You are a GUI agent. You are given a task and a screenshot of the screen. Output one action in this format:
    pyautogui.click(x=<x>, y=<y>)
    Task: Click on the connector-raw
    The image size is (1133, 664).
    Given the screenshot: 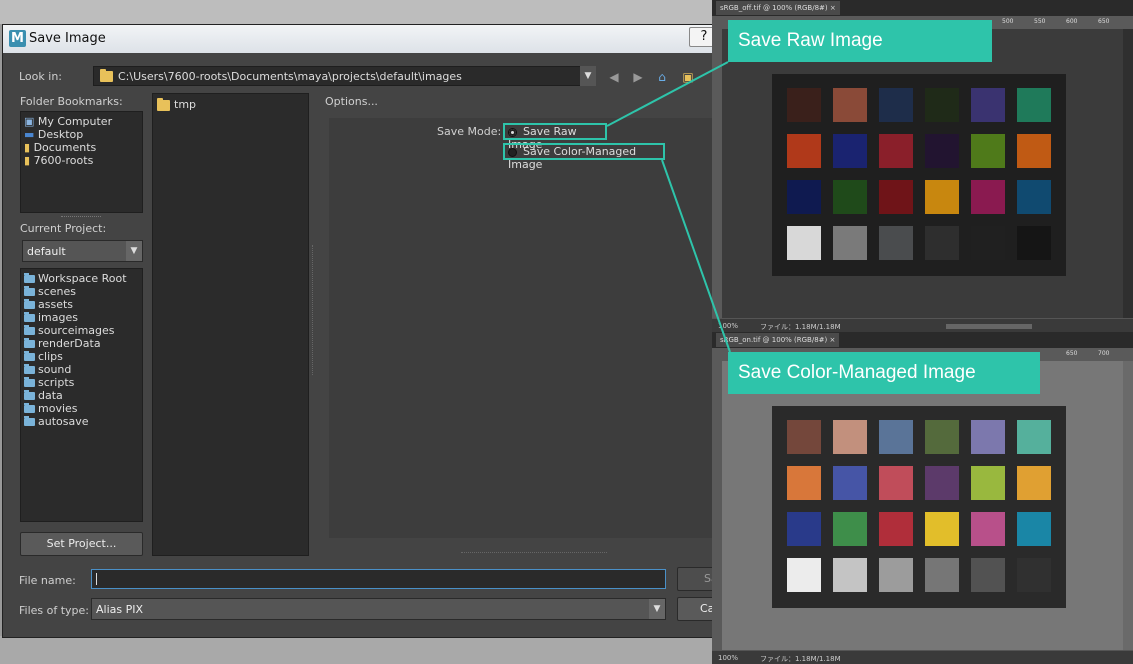 What is the action you would take?
    pyautogui.click(x=667, y=94)
    